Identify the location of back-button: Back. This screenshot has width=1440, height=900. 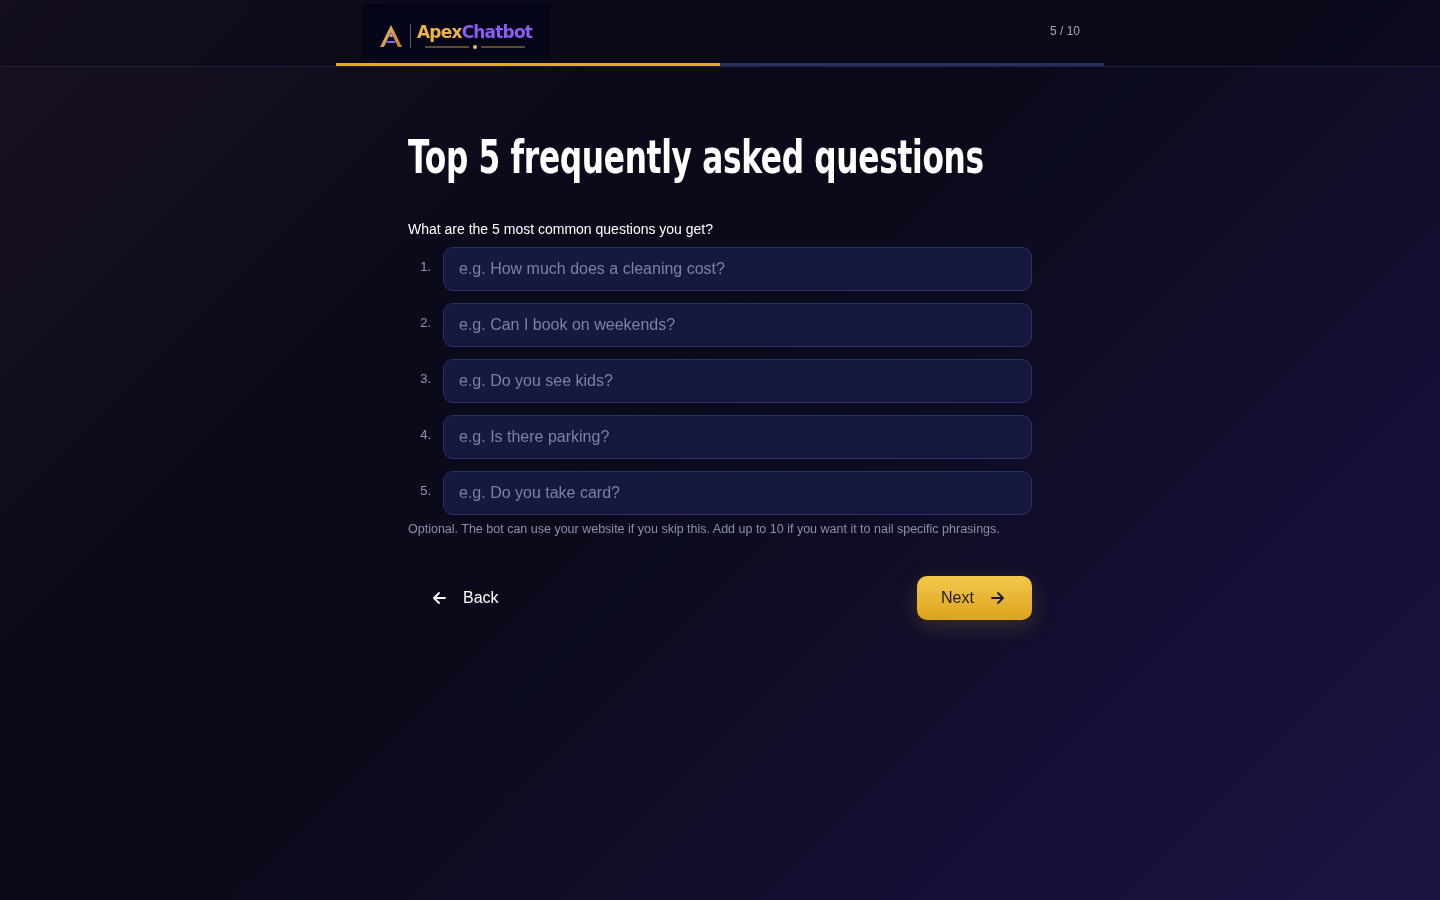
(465, 598).